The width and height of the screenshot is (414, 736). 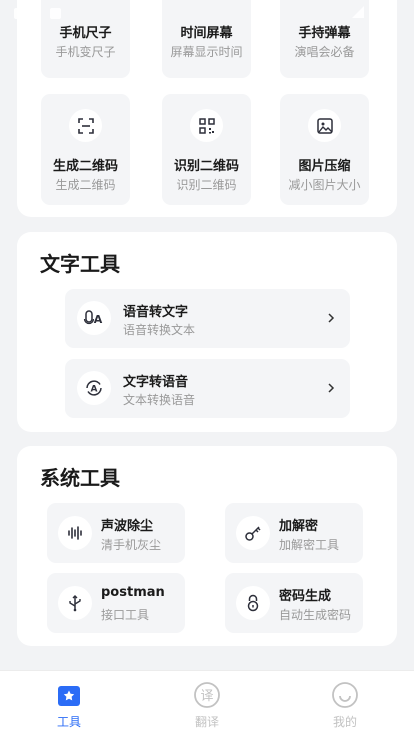 I want to click on tool-subtitle: 加解密工具, so click(x=309, y=545).